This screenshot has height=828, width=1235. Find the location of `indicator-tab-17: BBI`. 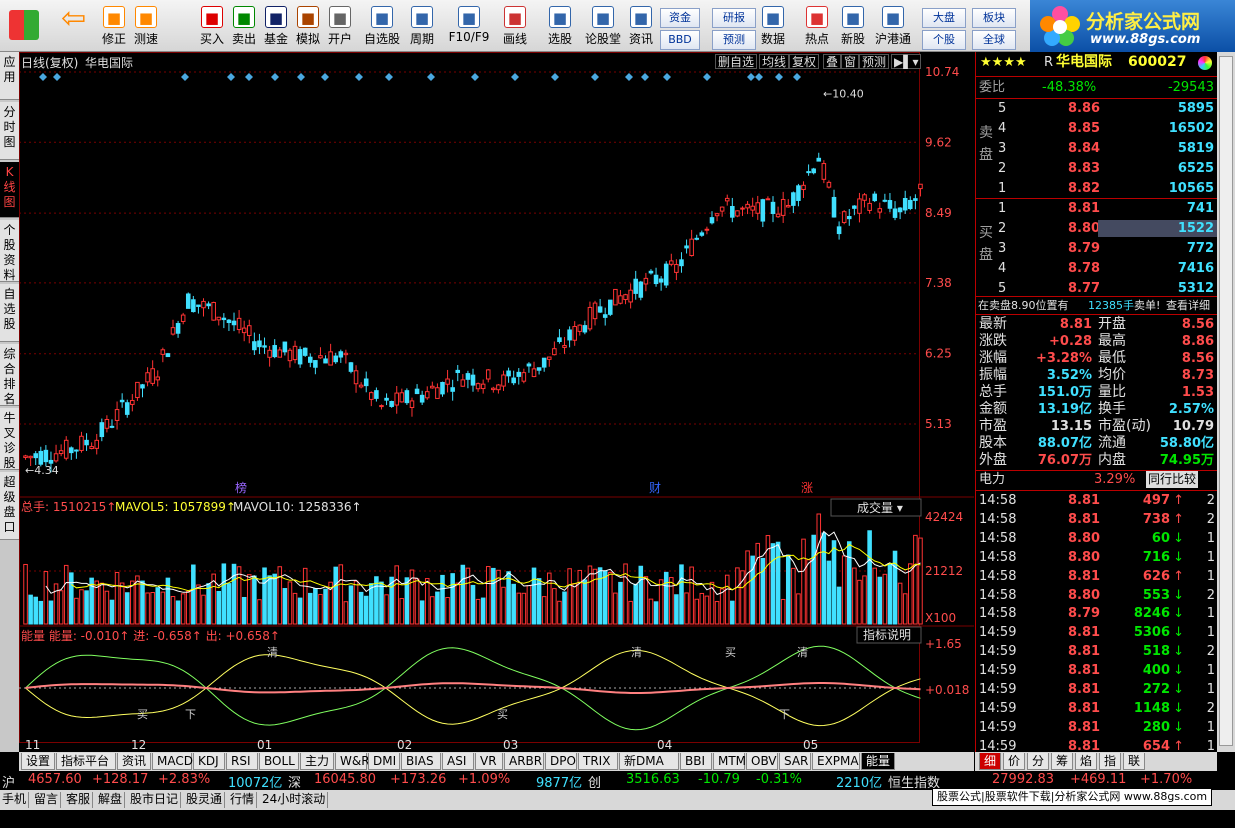

indicator-tab-17: BBI is located at coordinates (696, 761).